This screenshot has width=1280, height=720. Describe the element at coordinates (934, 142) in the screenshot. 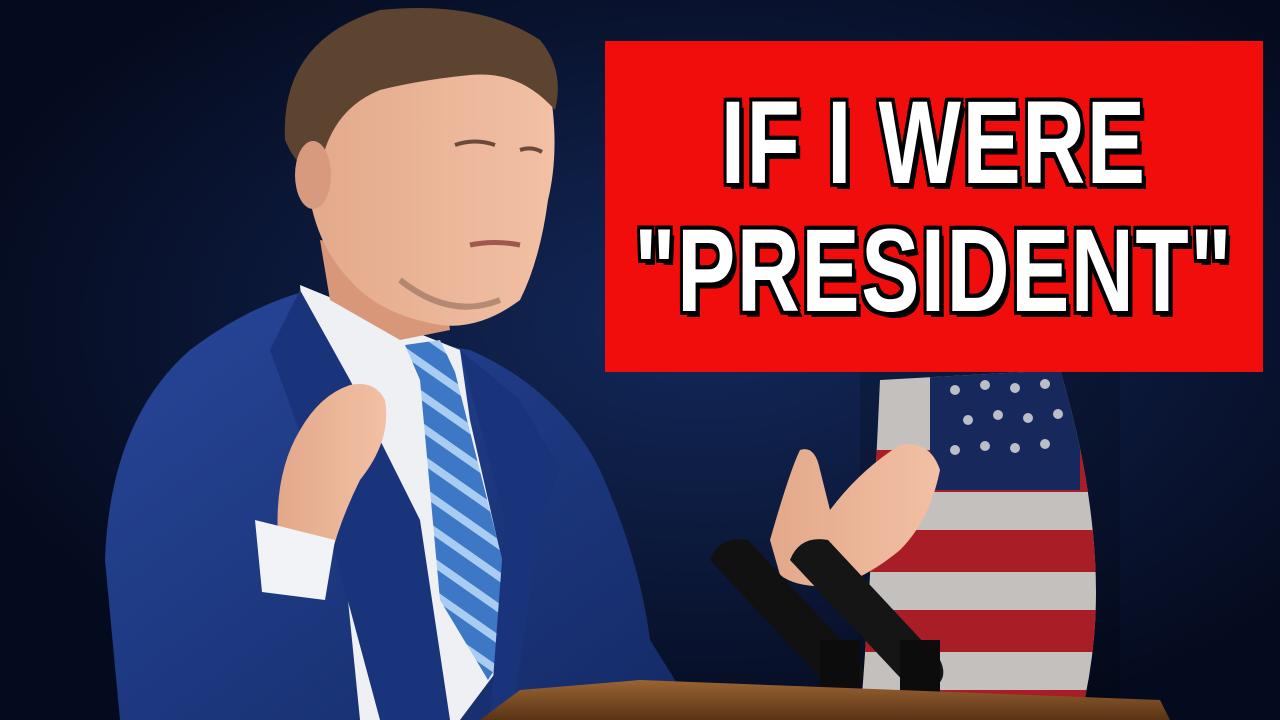

I see `title-line-1: IF I WERE` at that location.